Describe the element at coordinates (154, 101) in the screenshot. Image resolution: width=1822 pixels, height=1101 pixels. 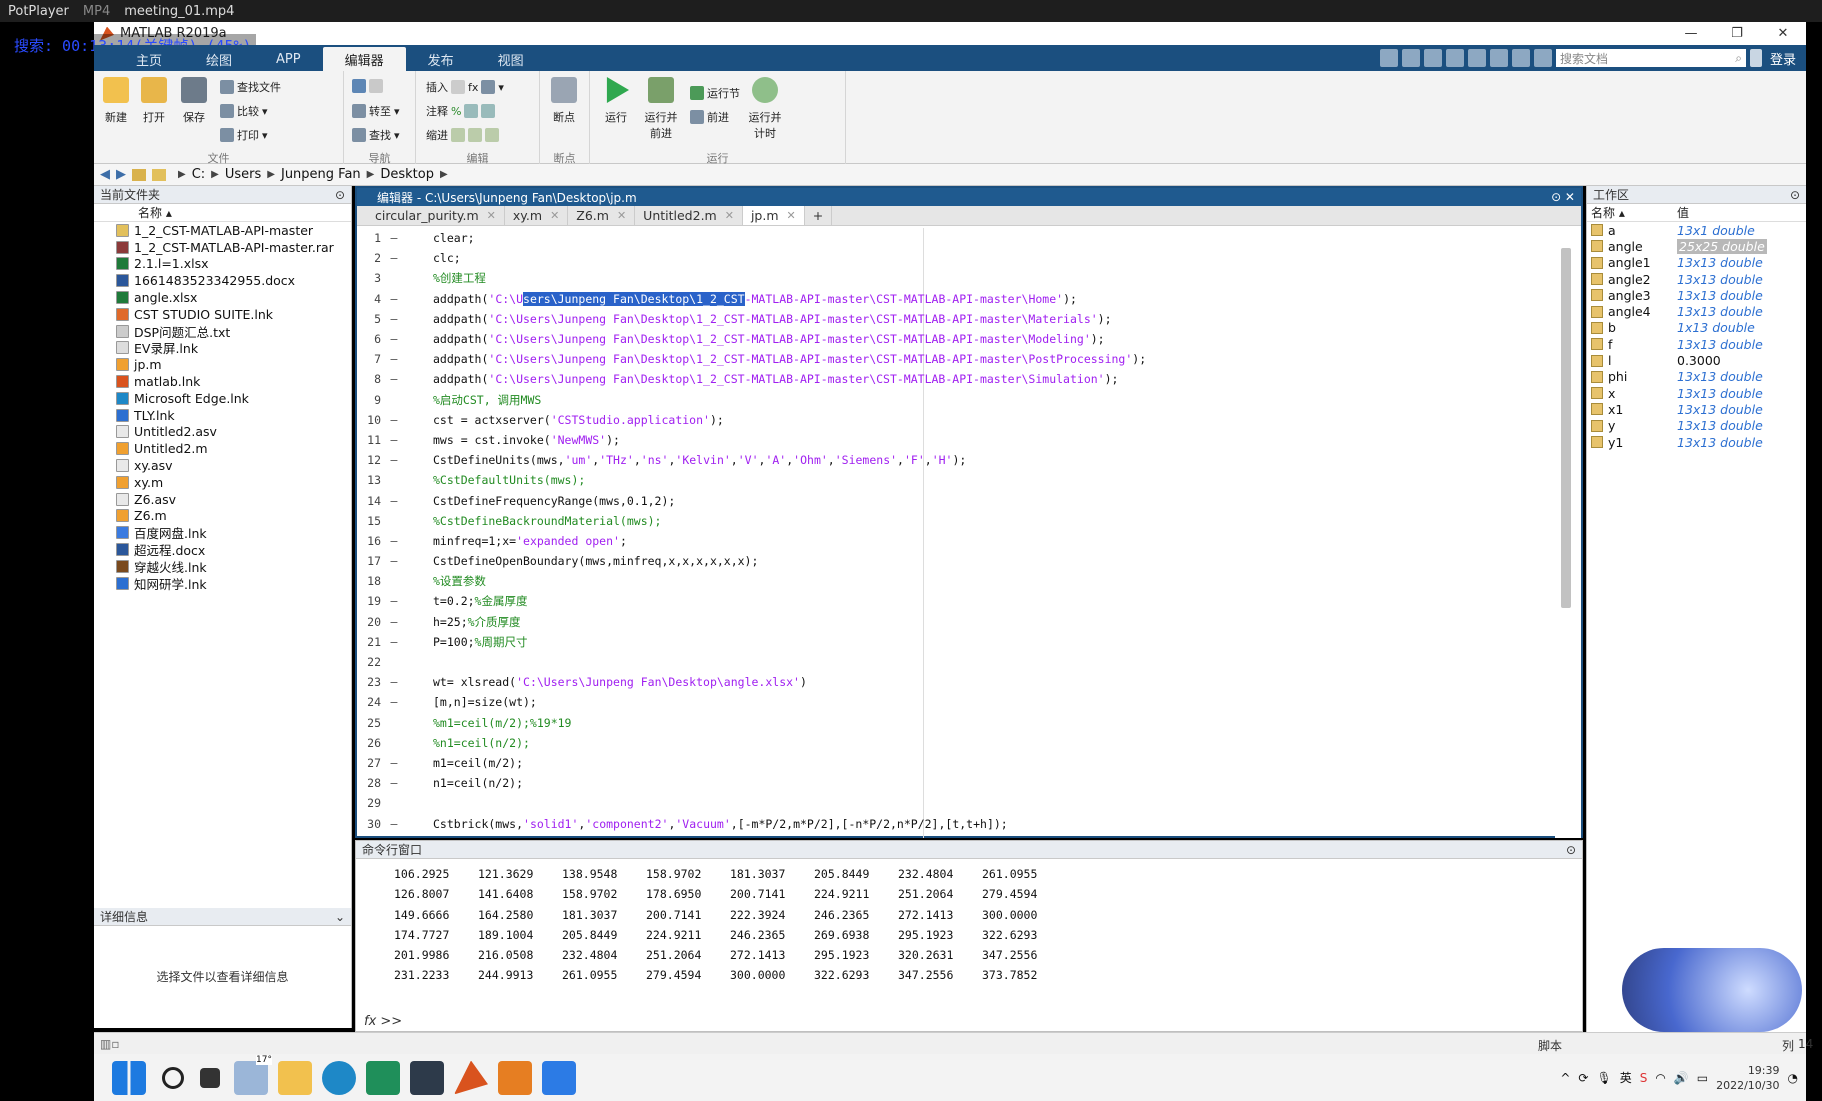
I see `open-button: 打开` at that location.